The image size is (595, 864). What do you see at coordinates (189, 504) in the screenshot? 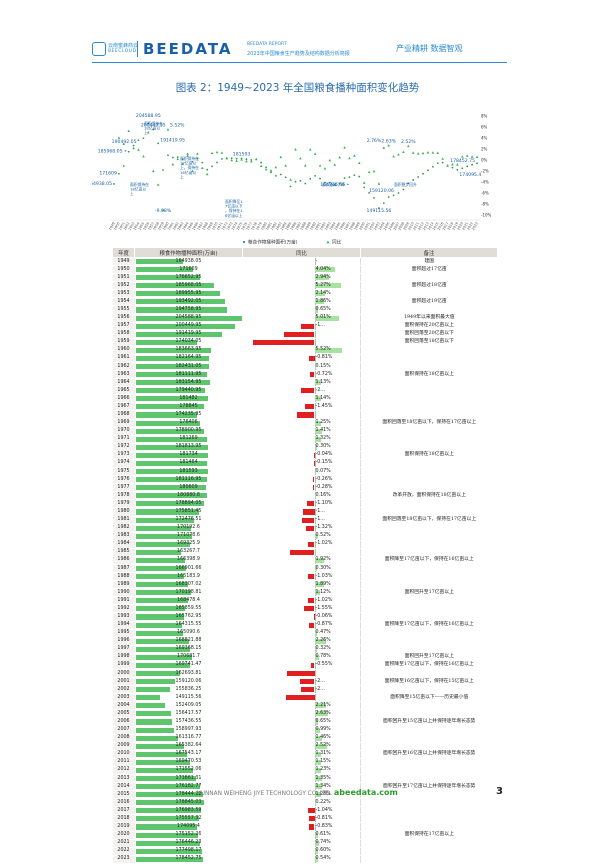
I see `cell-area: 178894.05` at bounding box center [189, 504].